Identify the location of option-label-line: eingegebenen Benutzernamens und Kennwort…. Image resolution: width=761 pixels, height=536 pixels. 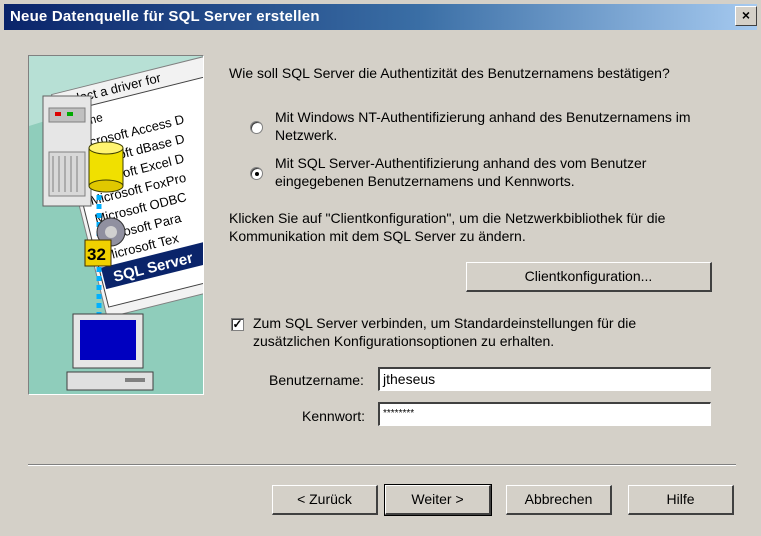
(425, 181).